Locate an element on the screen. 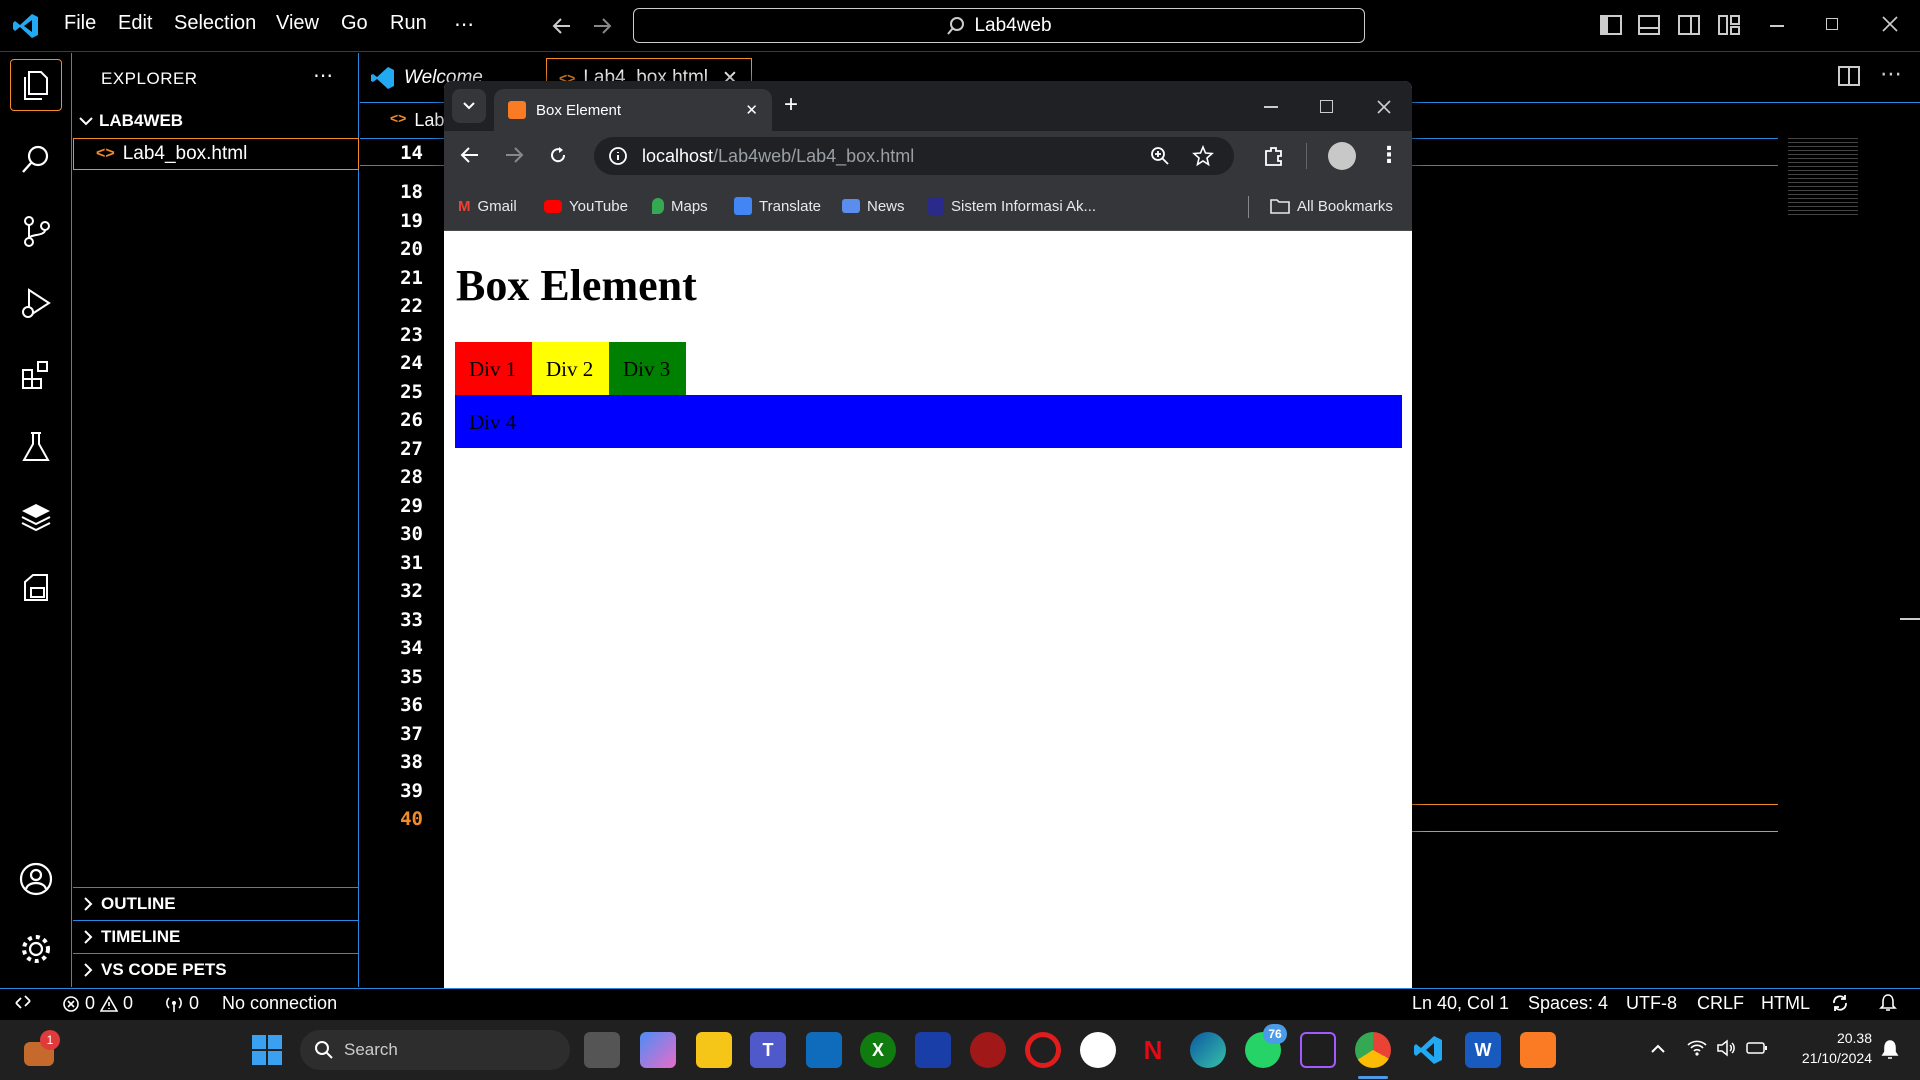 The image size is (1920, 1080). cursor-position: Ln 40, Col 1 is located at coordinates (1460, 1003).